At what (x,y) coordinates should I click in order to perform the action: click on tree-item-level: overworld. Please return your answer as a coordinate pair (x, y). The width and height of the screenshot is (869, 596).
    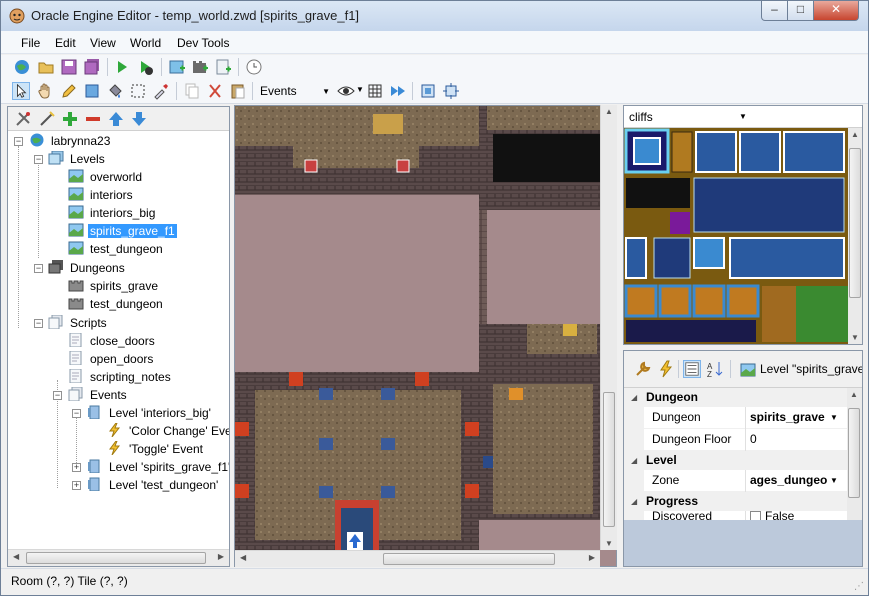
    Looking at the image, I should click on (106, 177).